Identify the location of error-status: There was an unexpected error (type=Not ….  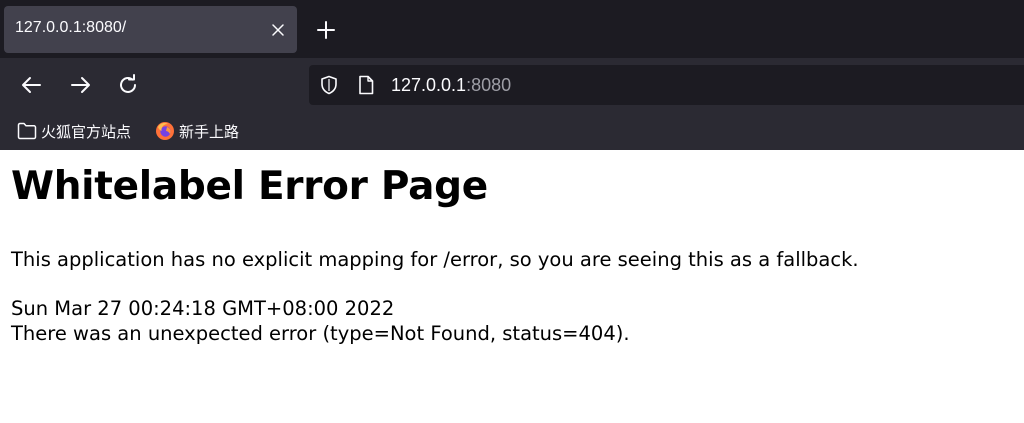
(320, 333).